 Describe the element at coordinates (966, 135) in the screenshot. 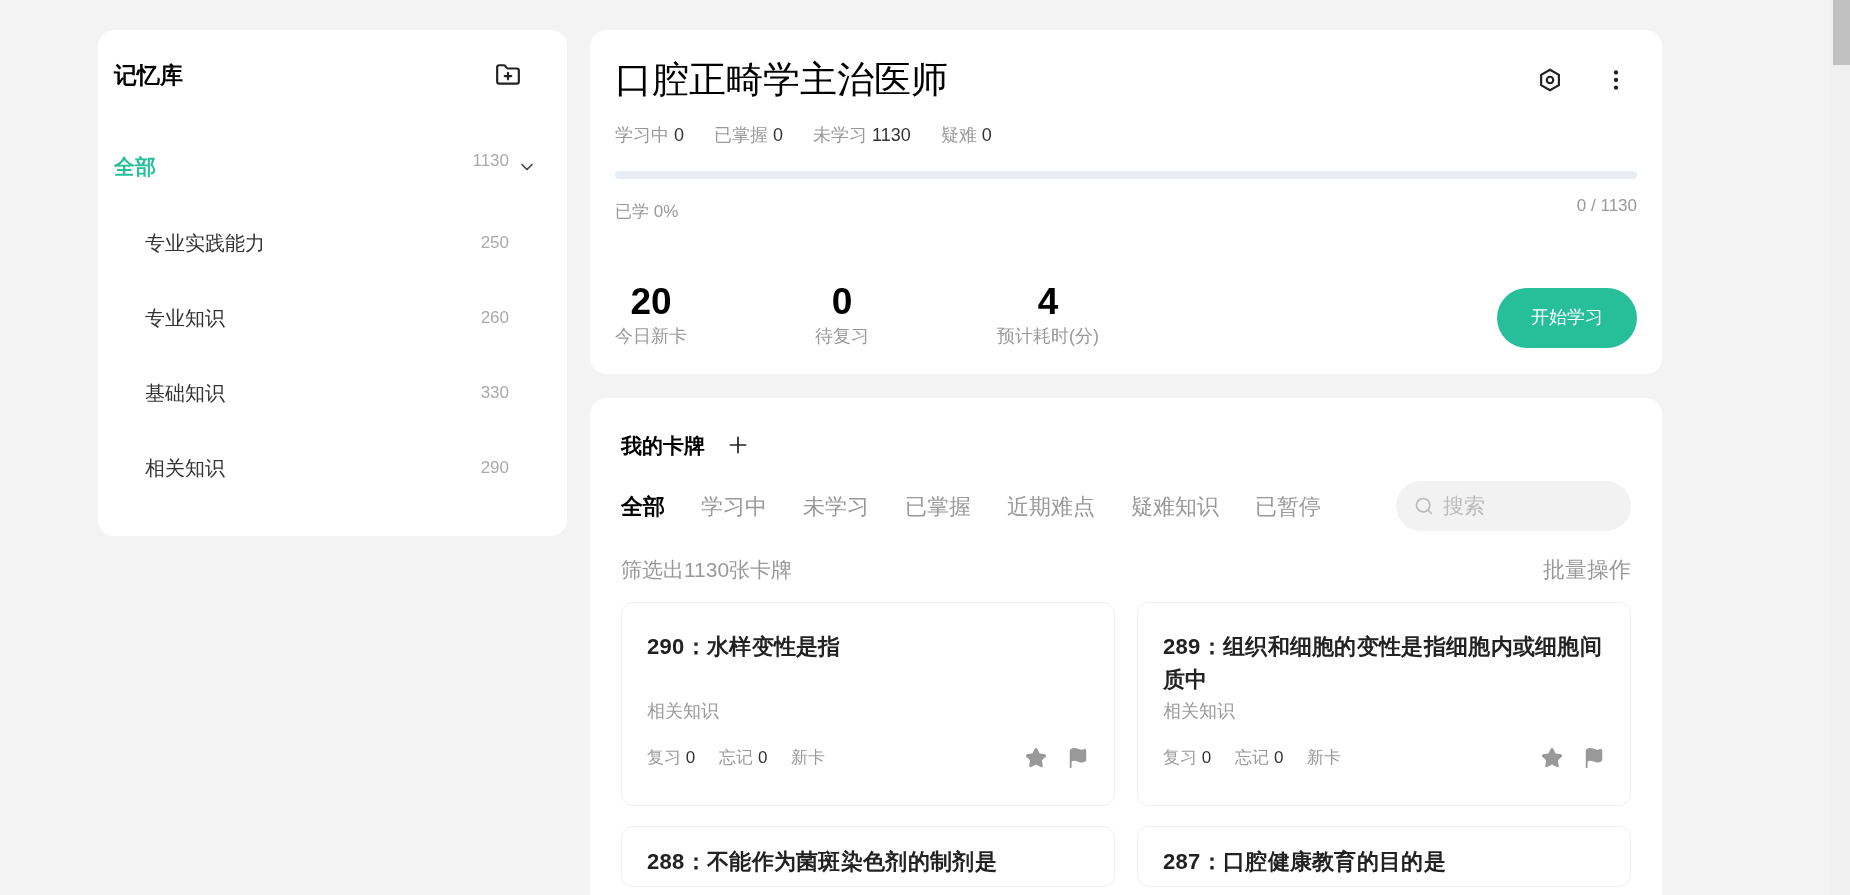

I see `stat-text: 疑难 0` at that location.